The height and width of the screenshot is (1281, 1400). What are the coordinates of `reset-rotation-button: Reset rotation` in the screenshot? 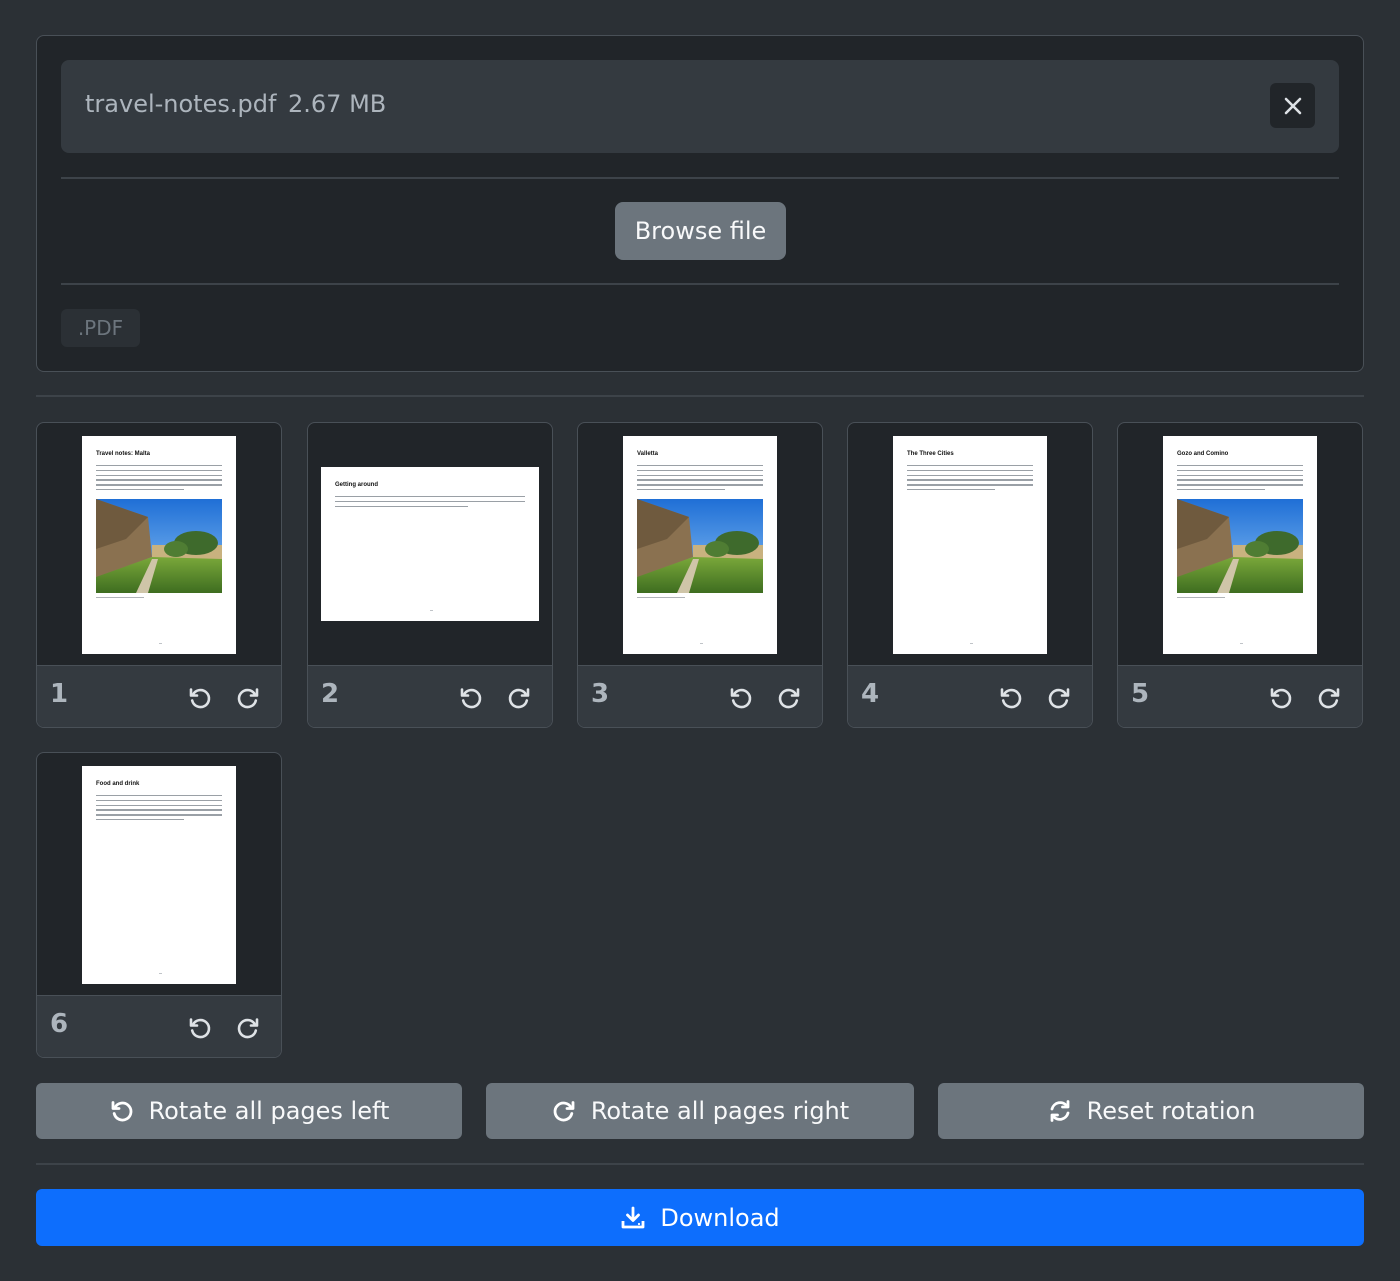 It's located at (1151, 1111).